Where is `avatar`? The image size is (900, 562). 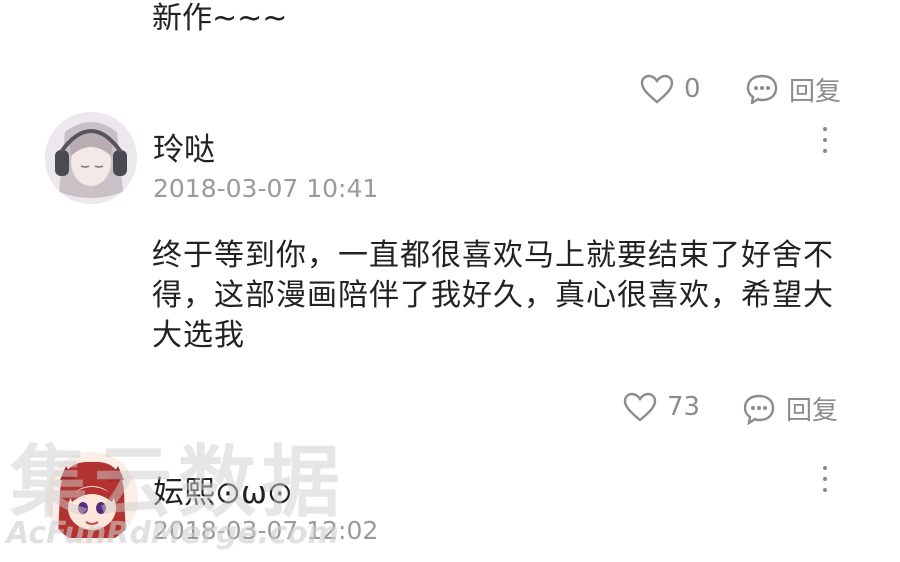 avatar is located at coordinates (91, 158).